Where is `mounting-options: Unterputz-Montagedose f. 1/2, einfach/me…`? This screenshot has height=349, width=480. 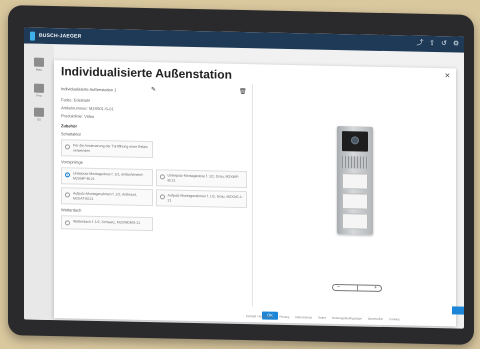 mounting-options: Unterputz-Montagedose f. 1/2, einfach/me… is located at coordinates (154, 186).